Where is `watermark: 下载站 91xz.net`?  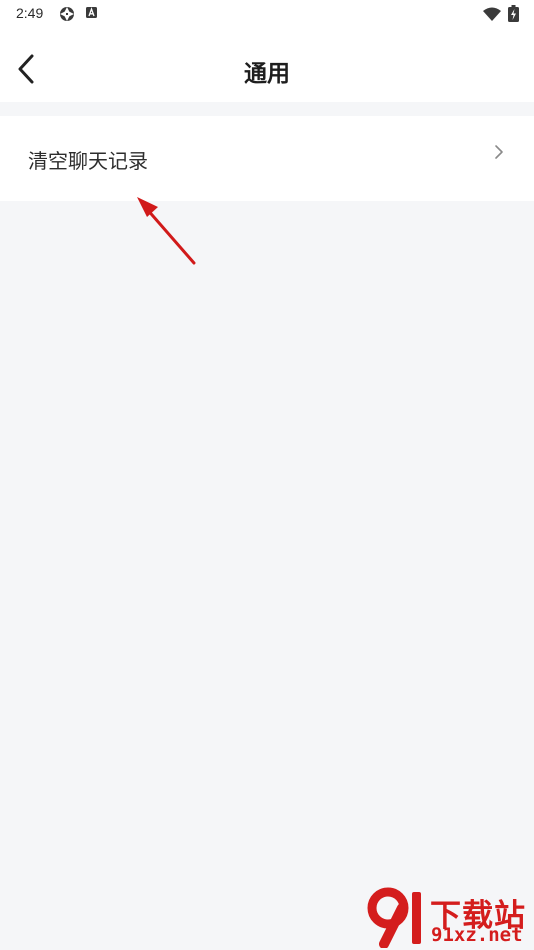
watermark: 下载站 91xz.net is located at coordinates (447, 917).